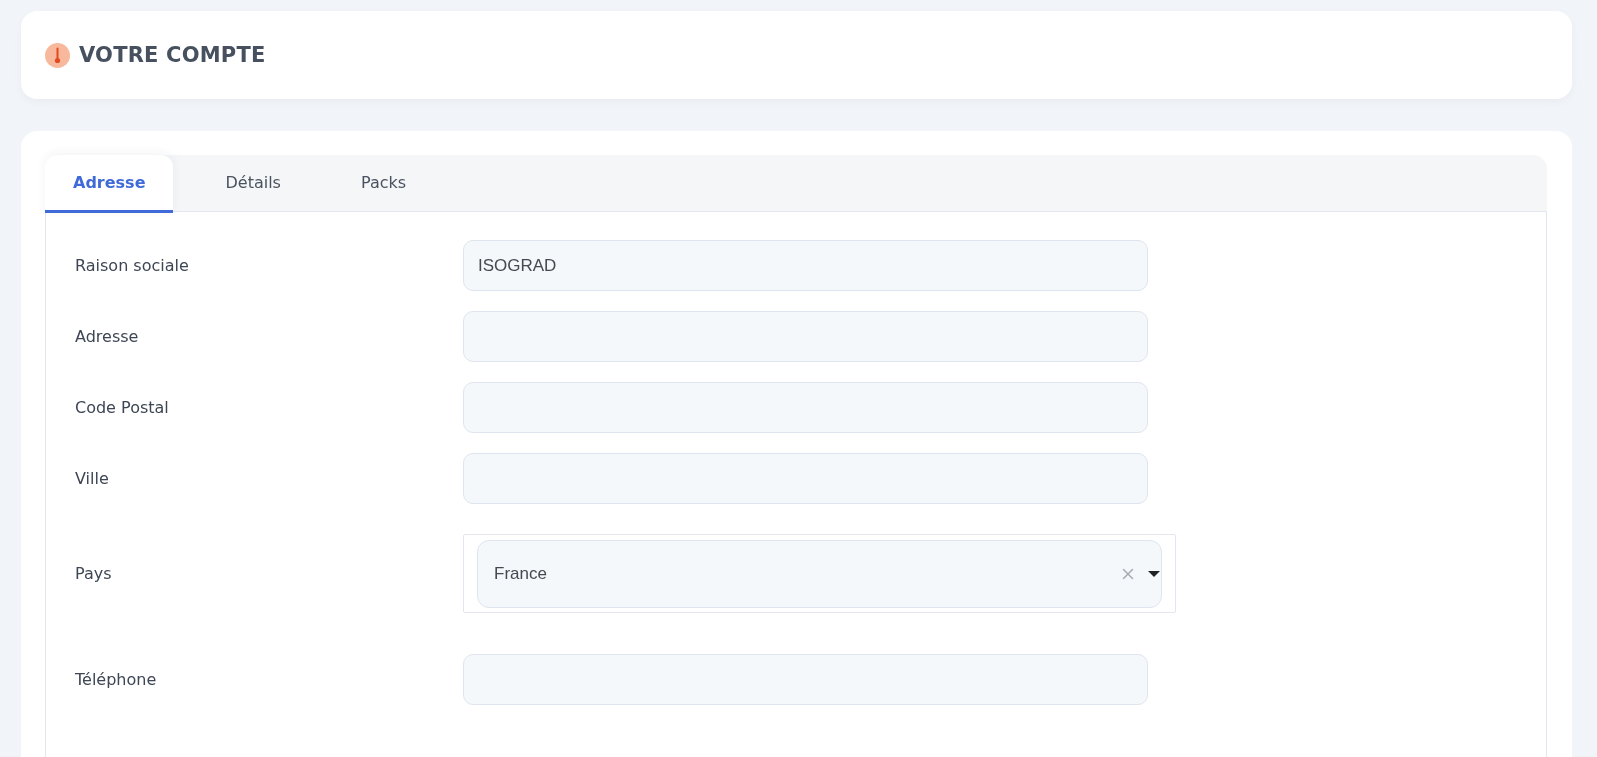  What do you see at coordinates (805, 265) in the screenshot?
I see `input-field: ISOGRAD` at bounding box center [805, 265].